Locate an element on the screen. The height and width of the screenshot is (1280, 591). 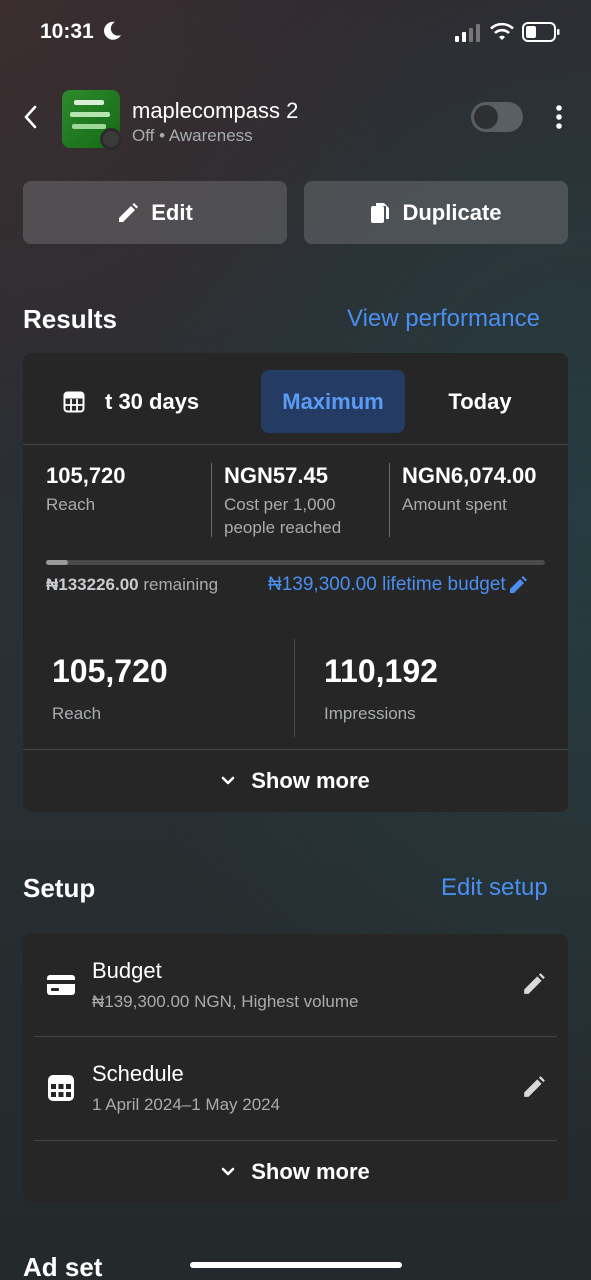
remaining-budget: ₦133226.00 remaining is located at coordinates (132, 585).